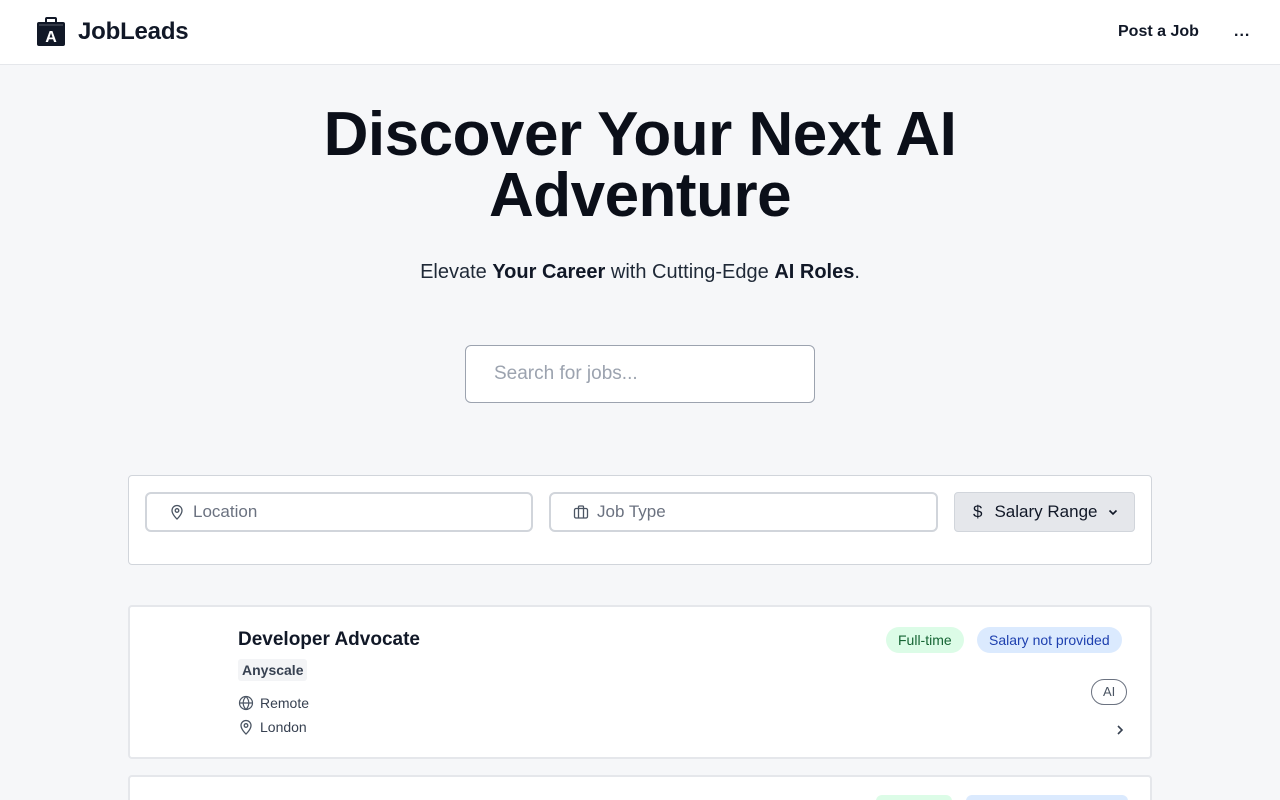 The width and height of the screenshot is (1280, 800). I want to click on salary-range-dropdown: $ Salary Range, so click(1044, 512).